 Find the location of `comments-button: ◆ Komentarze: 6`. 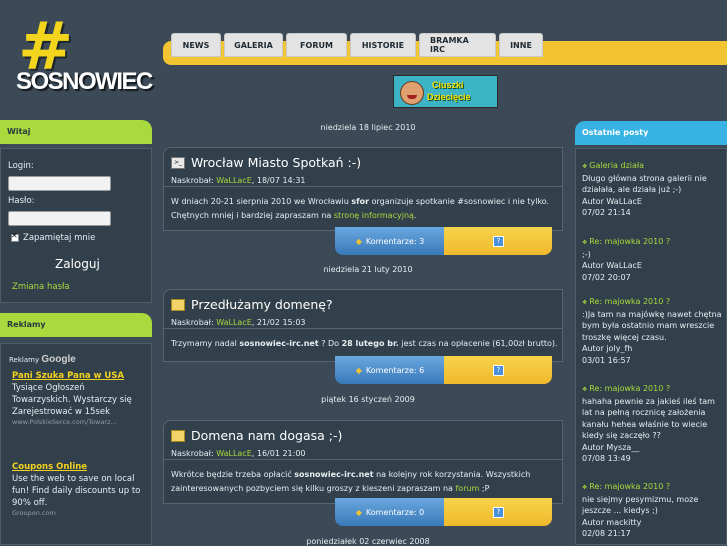

comments-button: ◆ Komentarze: 6 is located at coordinates (390, 370).